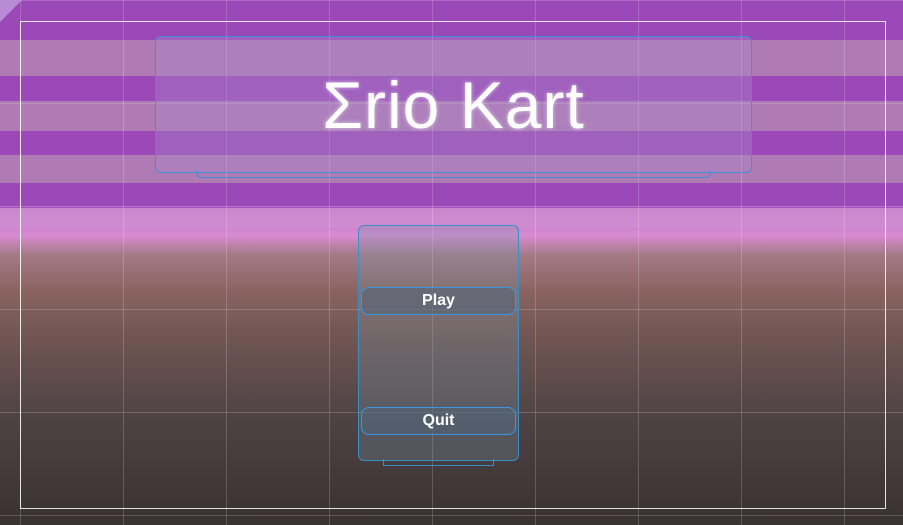  Describe the element at coordinates (453, 104) in the screenshot. I see `game-title: Σrio Kart` at that location.